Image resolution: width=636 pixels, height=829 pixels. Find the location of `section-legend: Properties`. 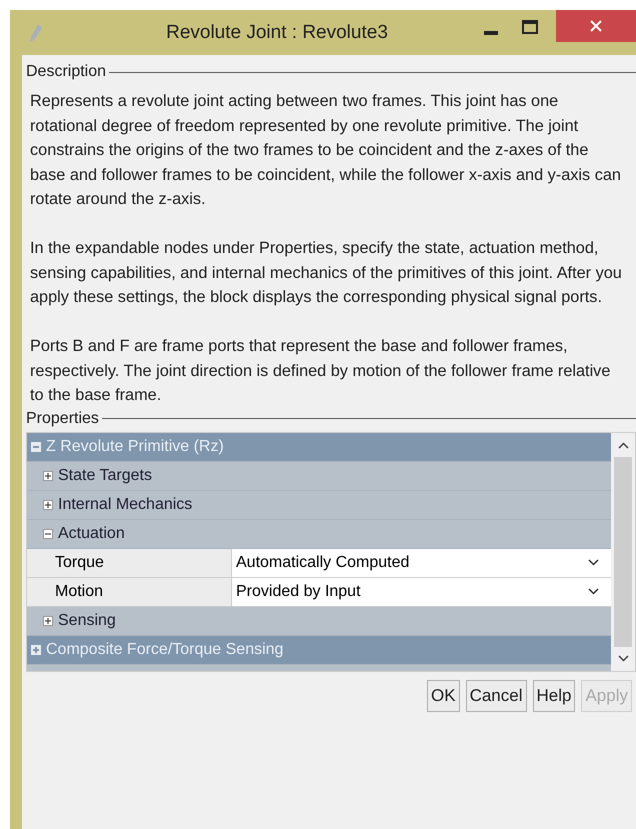

section-legend: Properties is located at coordinates (62, 419).